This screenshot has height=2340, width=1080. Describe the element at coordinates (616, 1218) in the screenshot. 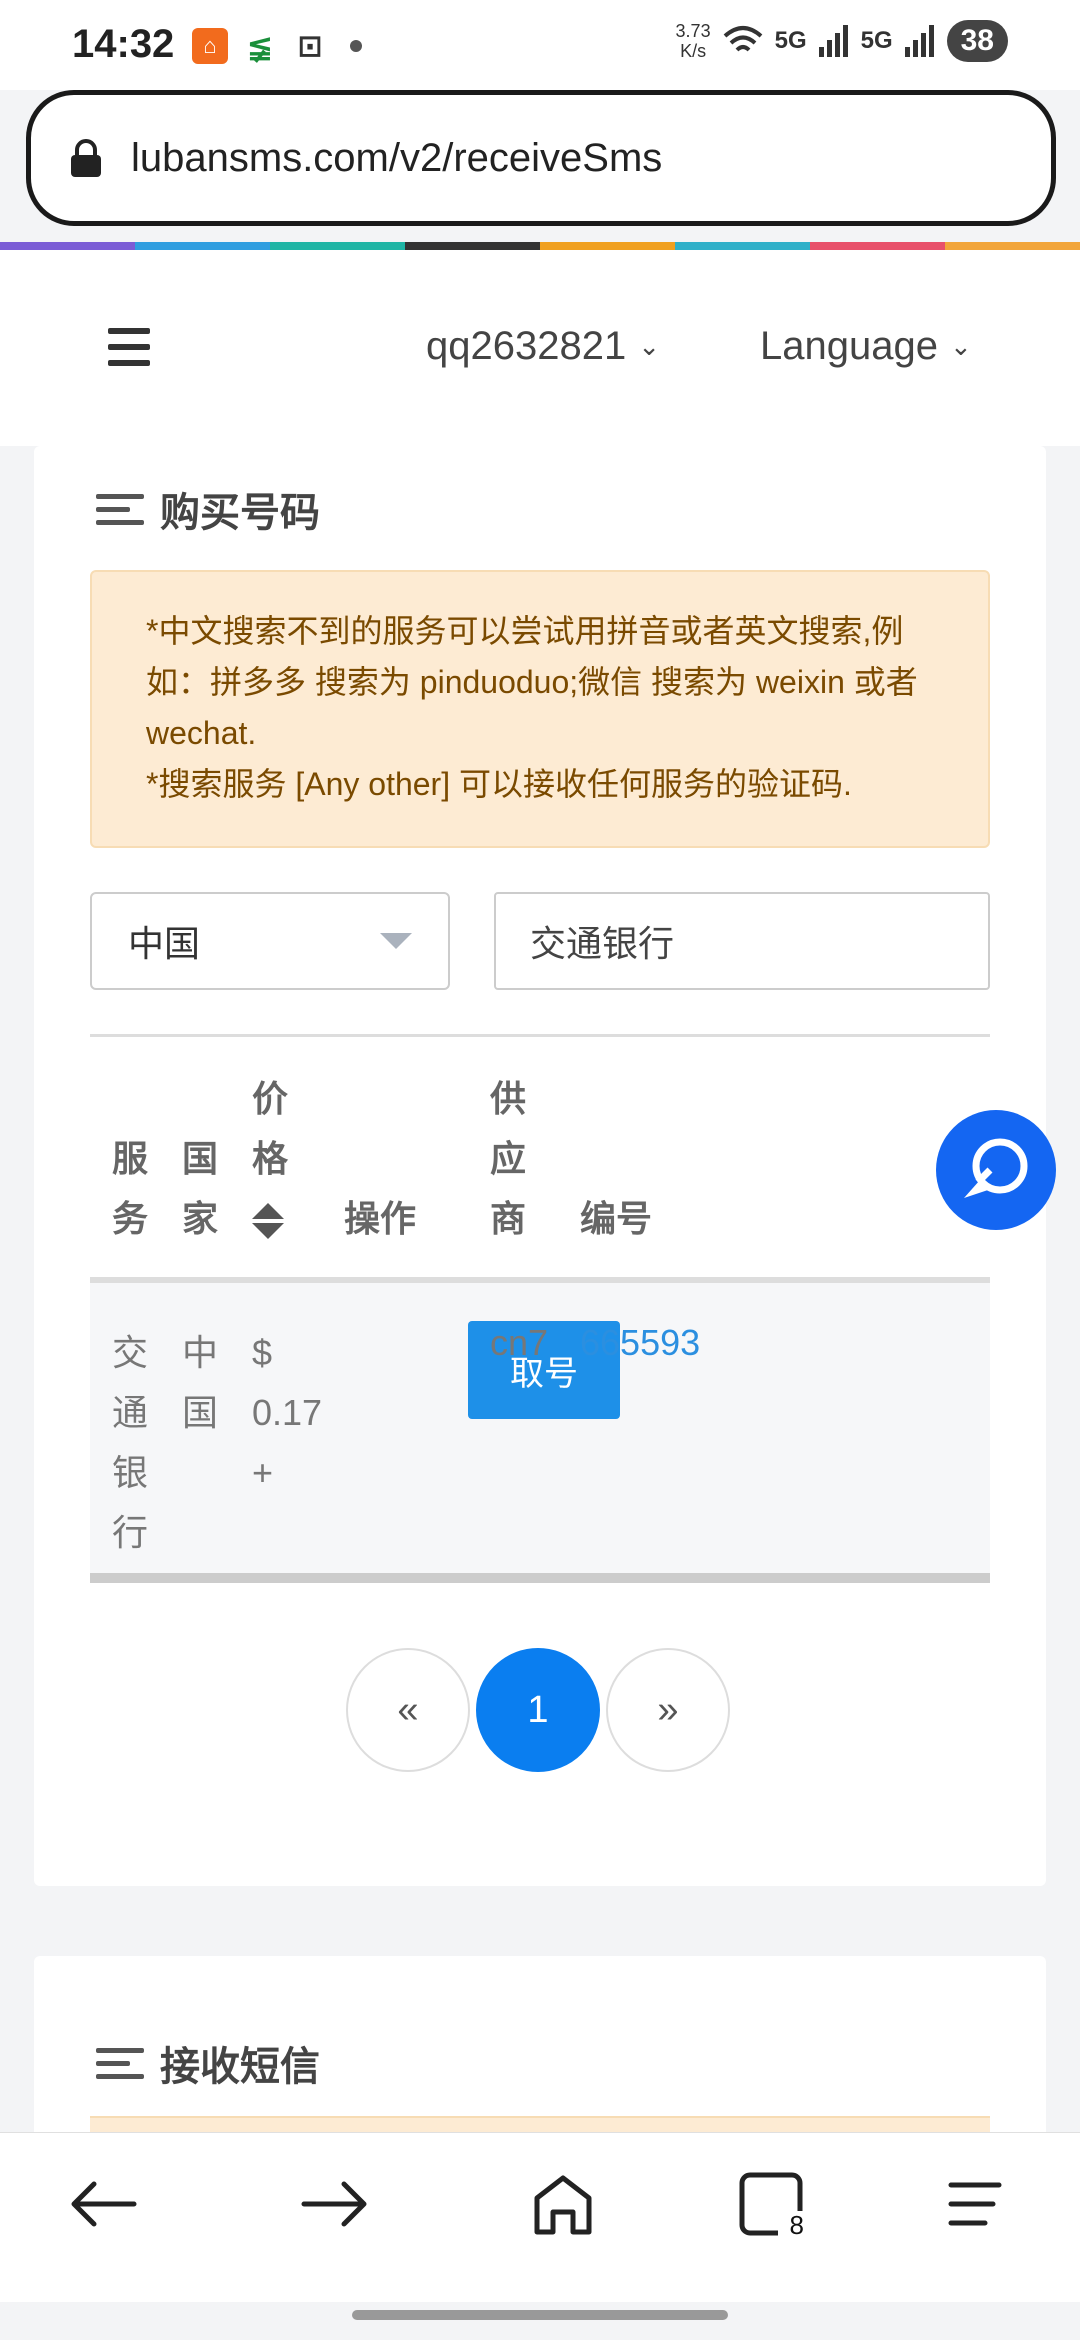

I see `header-id: 编号` at that location.